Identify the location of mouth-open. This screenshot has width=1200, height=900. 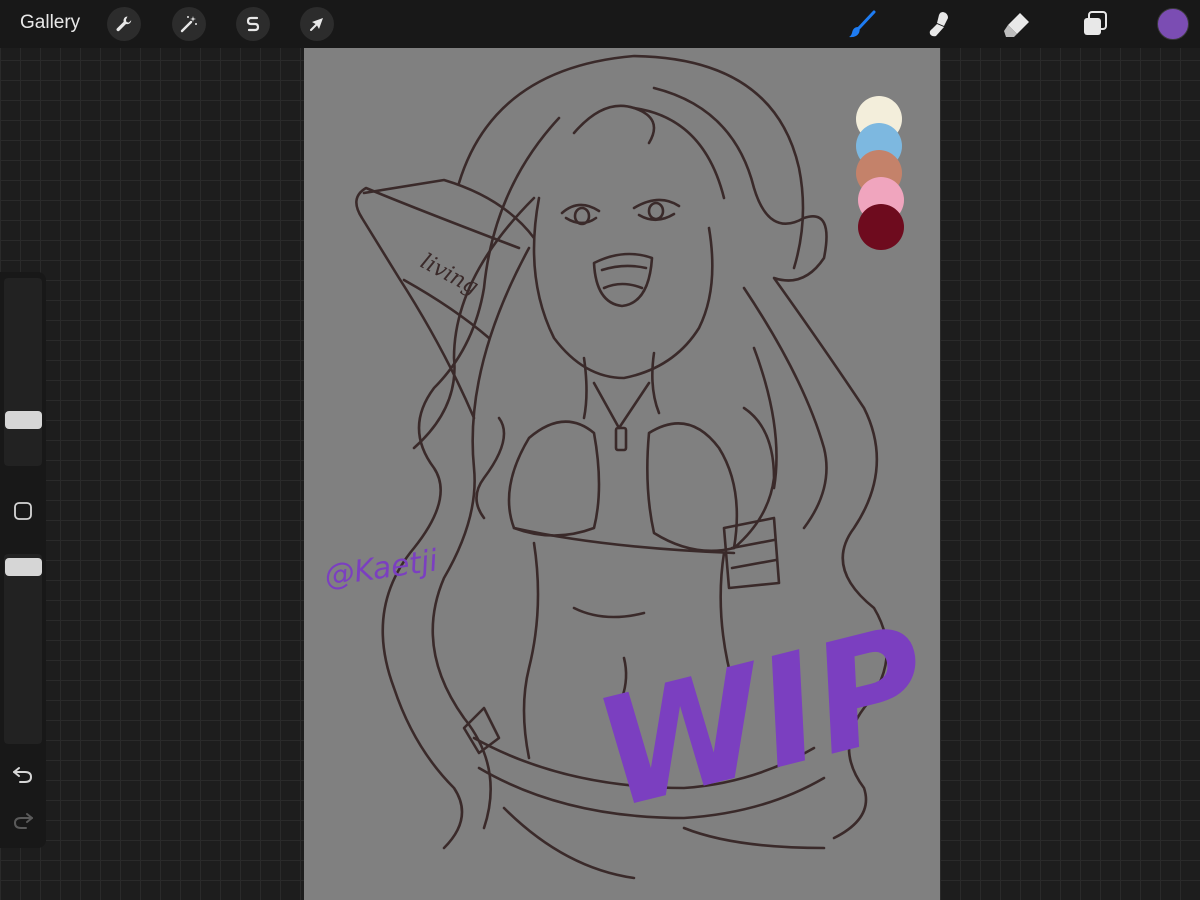
(623, 280).